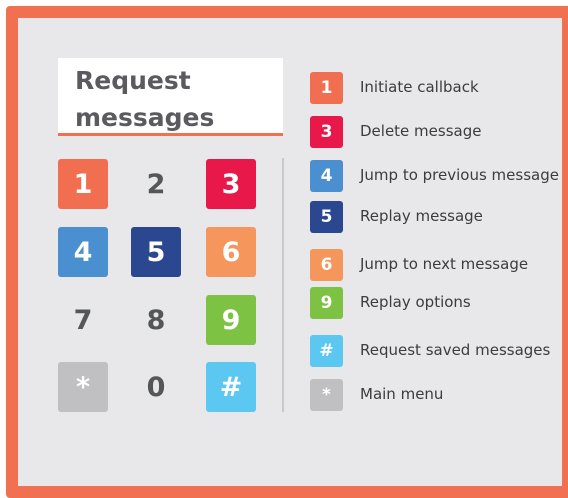  What do you see at coordinates (231, 252) in the screenshot?
I see `keypad-key-6: 6` at bounding box center [231, 252].